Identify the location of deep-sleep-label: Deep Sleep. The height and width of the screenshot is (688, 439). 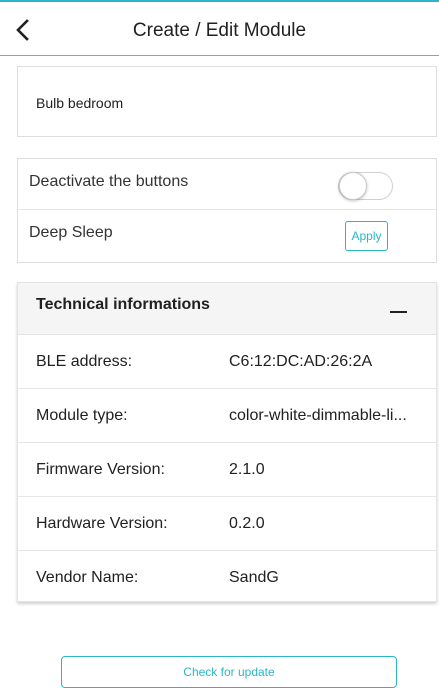
(71, 232).